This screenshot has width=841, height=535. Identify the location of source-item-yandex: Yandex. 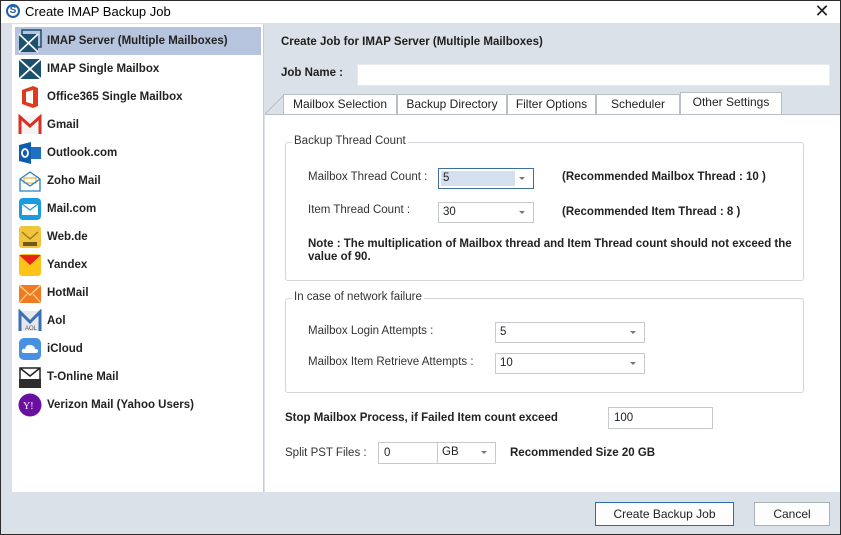
(138, 265).